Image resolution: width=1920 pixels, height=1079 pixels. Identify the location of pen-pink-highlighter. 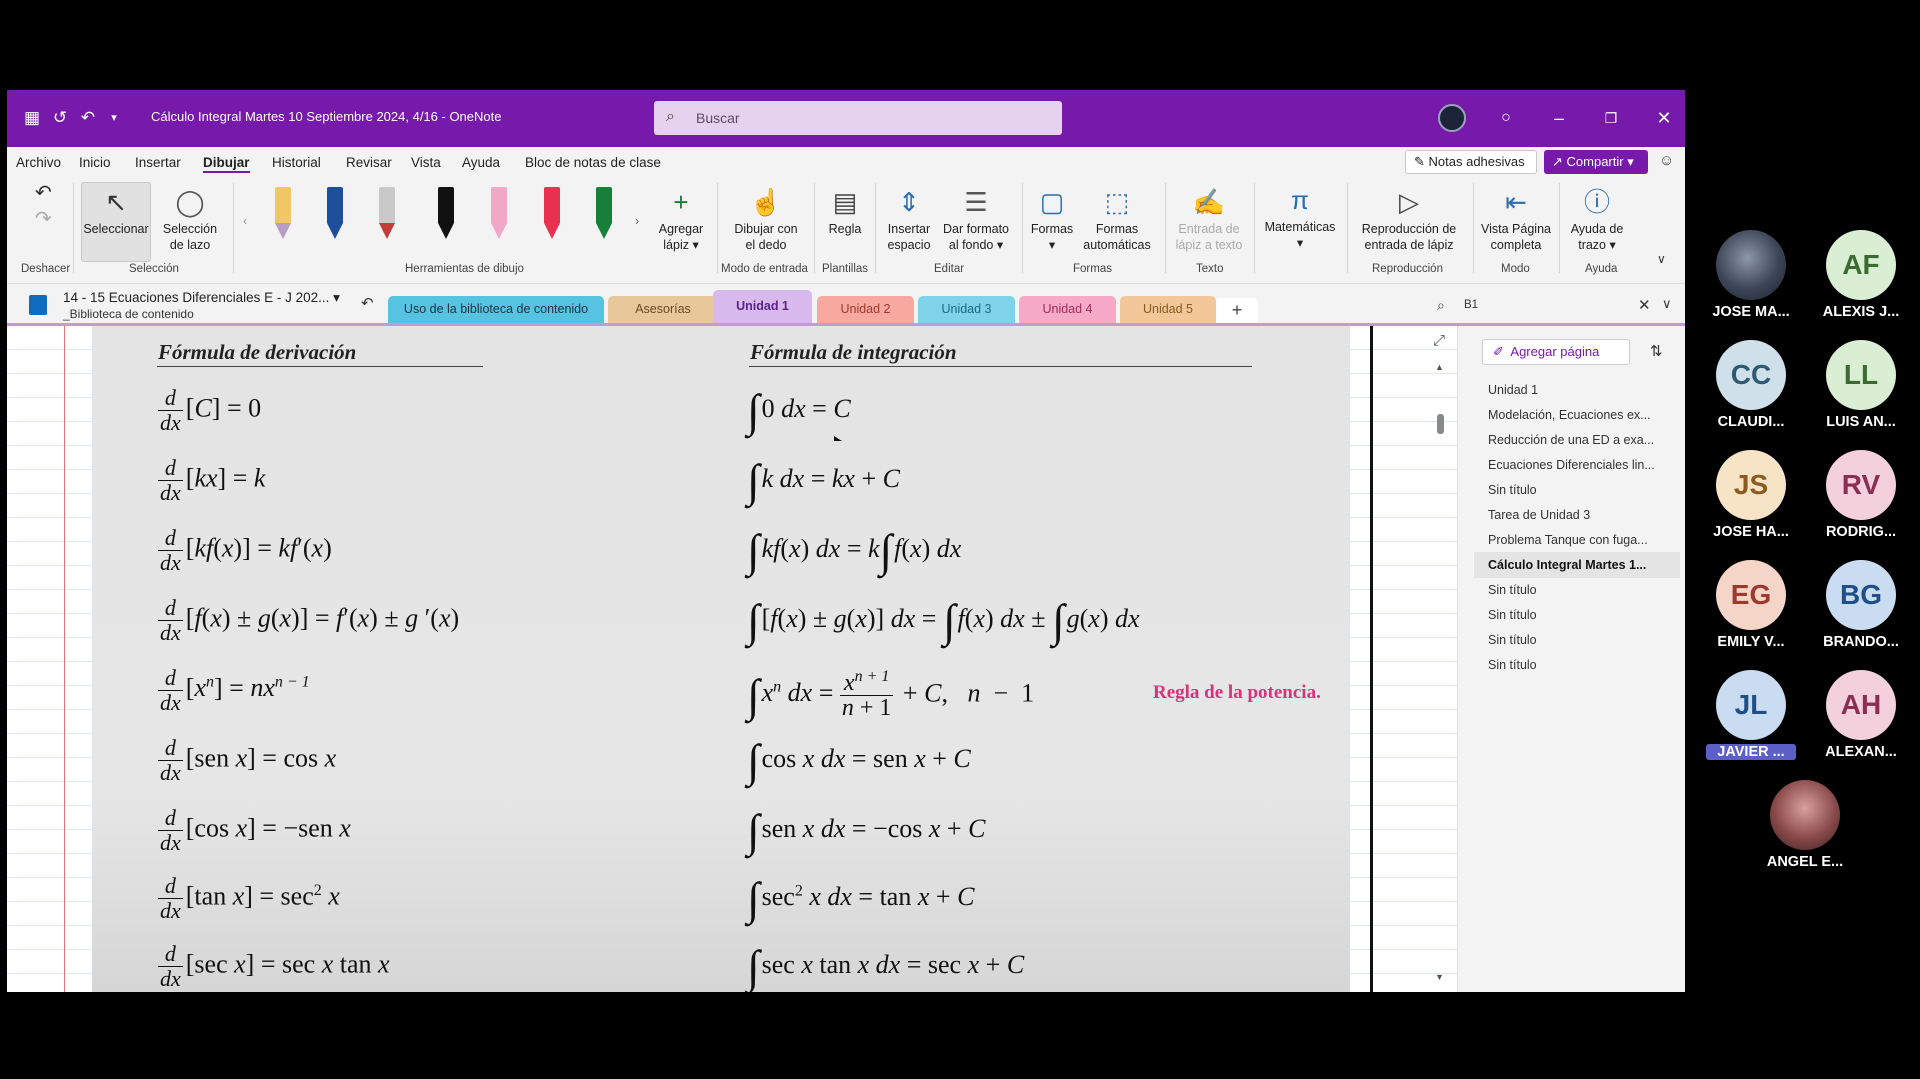
(499, 217).